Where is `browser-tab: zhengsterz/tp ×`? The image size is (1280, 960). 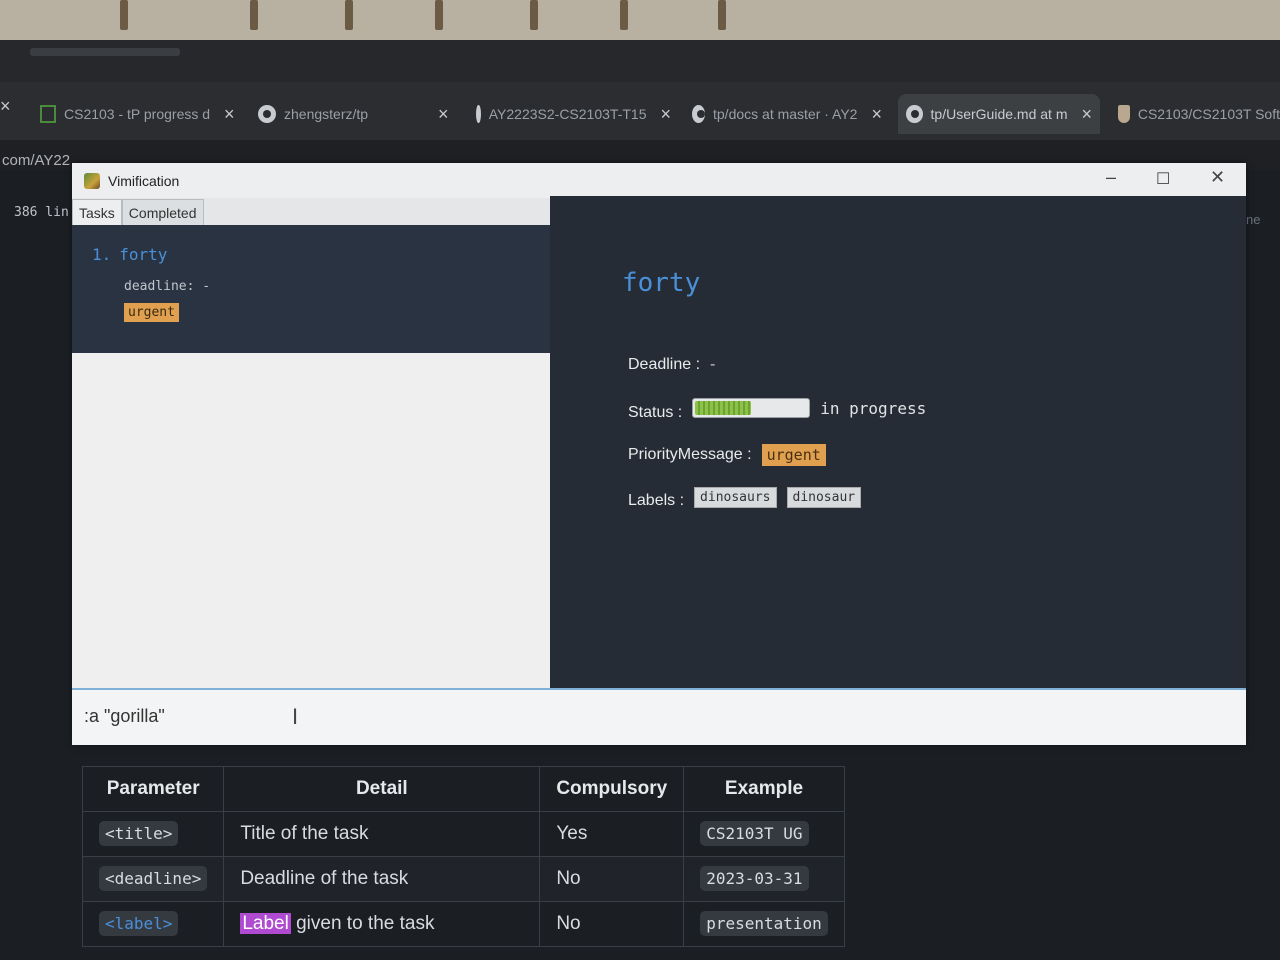
browser-tab: zhengsterz/tp × is located at coordinates (355, 114).